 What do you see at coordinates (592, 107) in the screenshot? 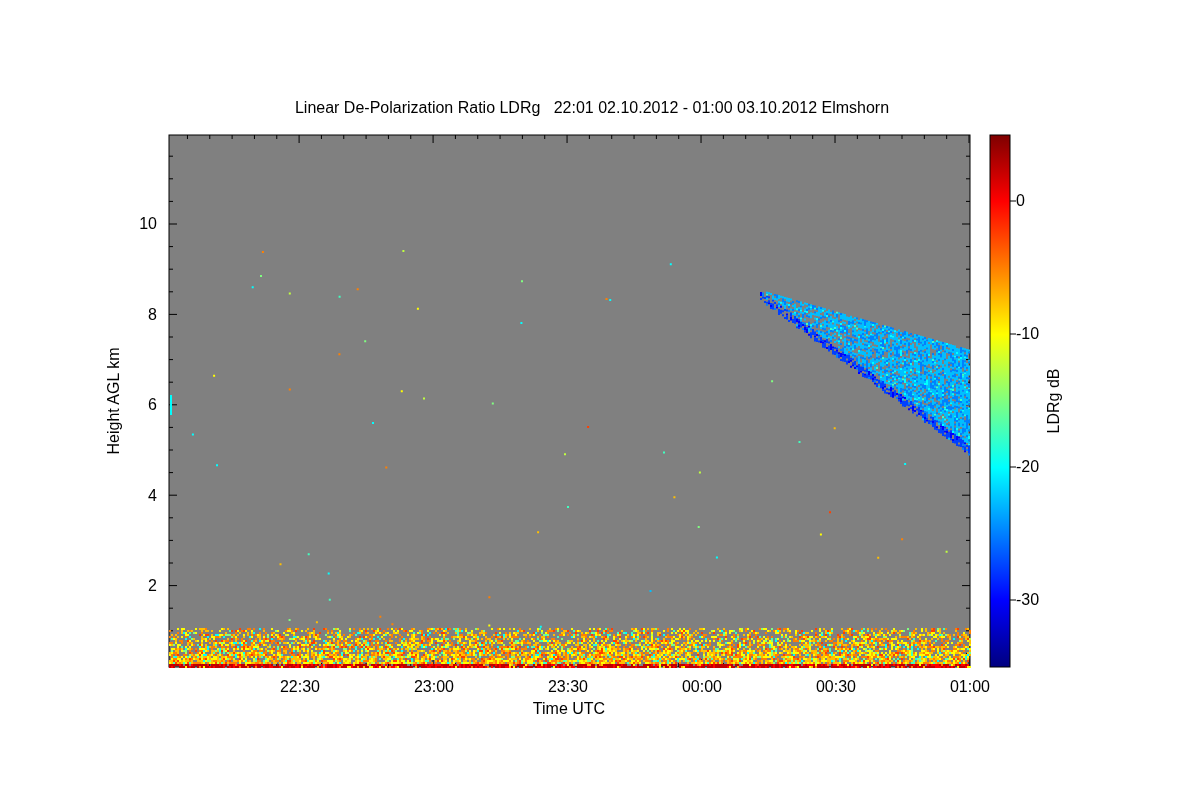
I see `plot-title: Linear De-Polarization Ratio LDRg 22:01 02.10.2012 - 01:00 03.10.2012 Elmshorn` at bounding box center [592, 107].